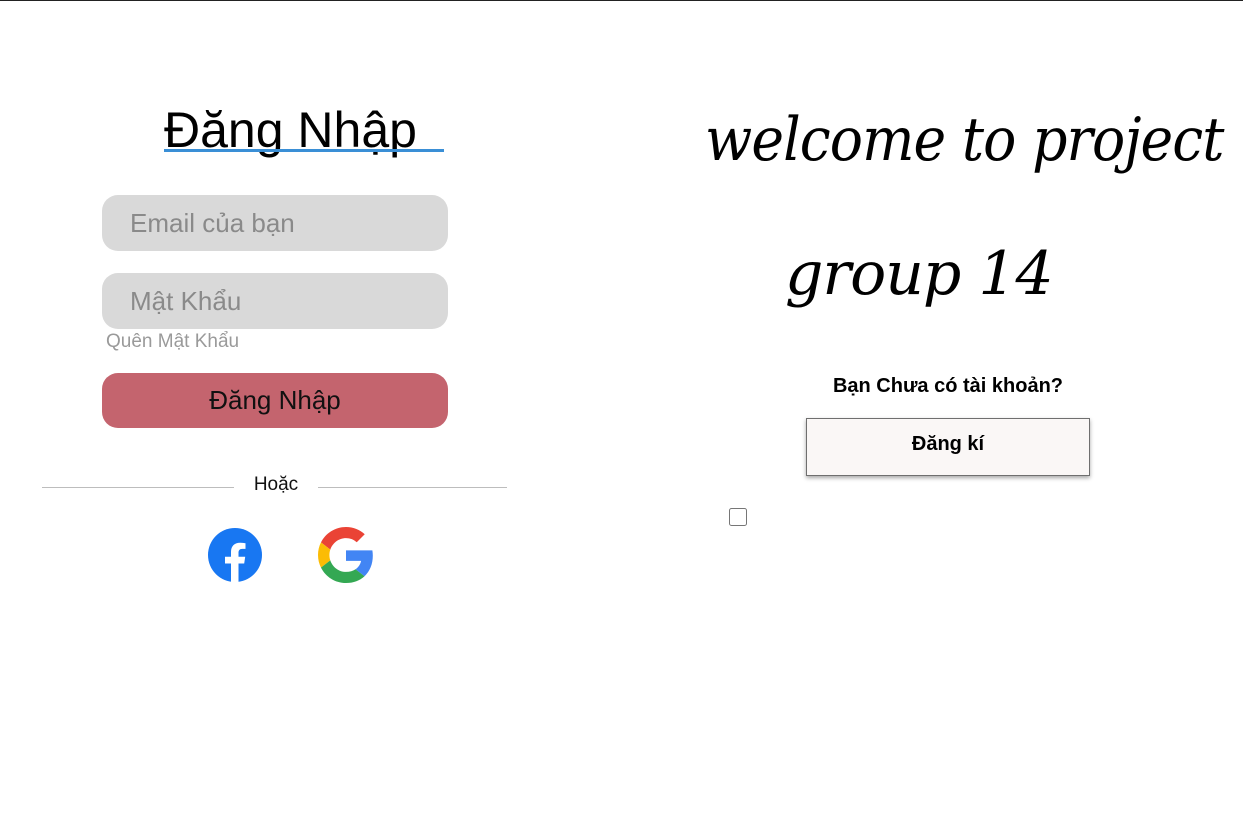  Describe the element at coordinates (964, 140) in the screenshot. I see `welcome-heading-line-1: welcome to project` at that location.